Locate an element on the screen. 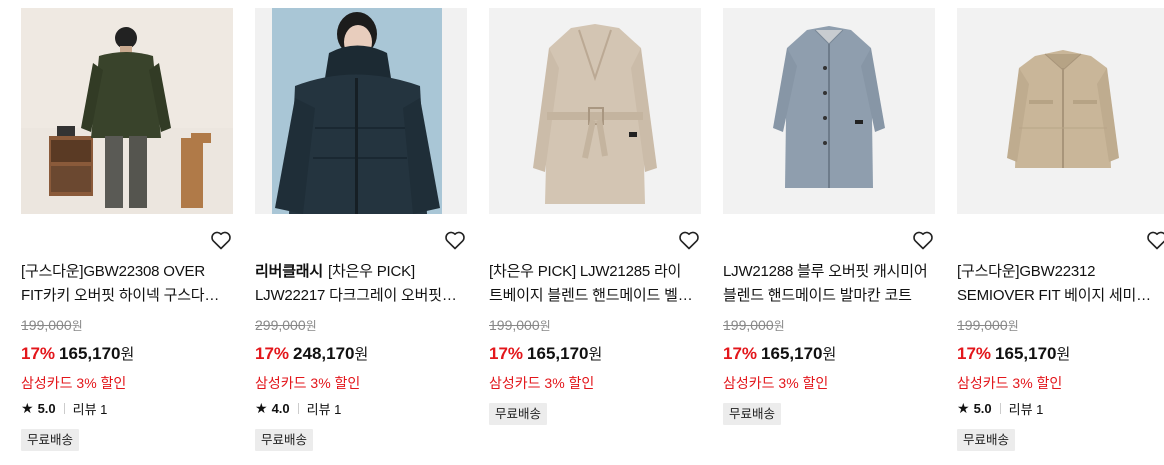 This screenshot has height=465, width=1164. original-price: 299,000원 is located at coordinates (286, 325).